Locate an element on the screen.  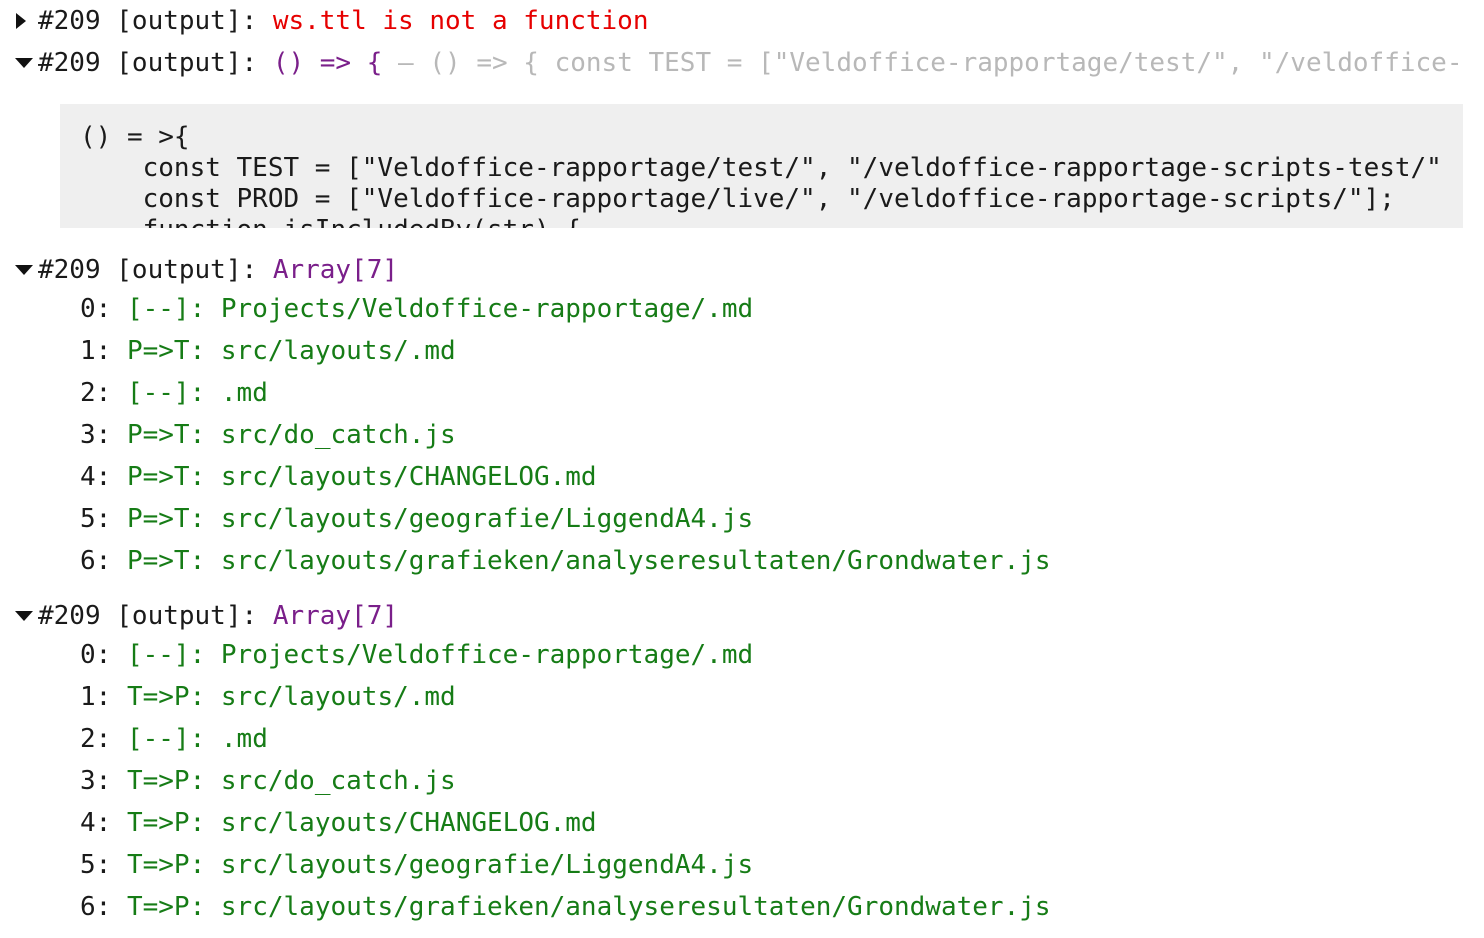
code-line: function isIncludedBy(str) { is located at coordinates (771, 221).